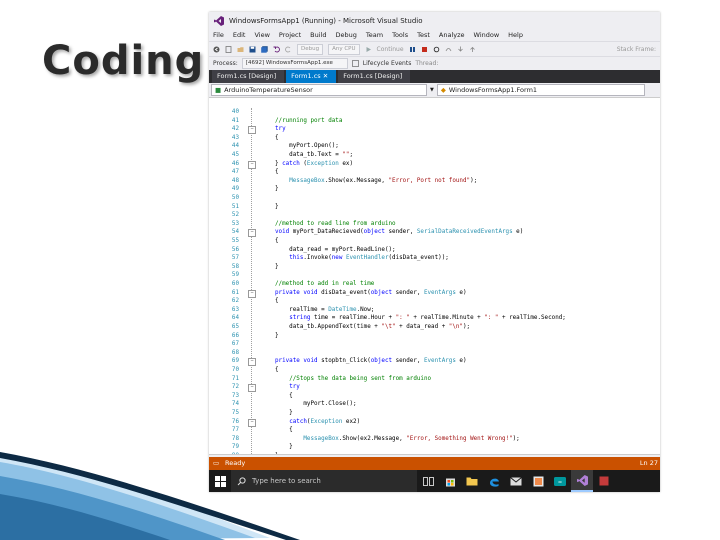 The height and width of the screenshot is (540, 720). I want to click on menu-window: Window, so click(487, 35).